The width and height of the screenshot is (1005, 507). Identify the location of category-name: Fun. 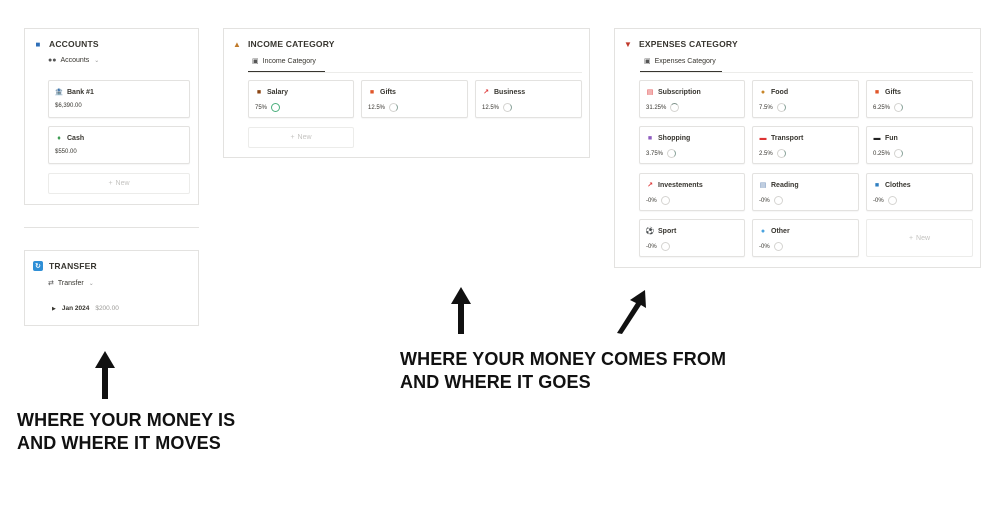
(891, 138).